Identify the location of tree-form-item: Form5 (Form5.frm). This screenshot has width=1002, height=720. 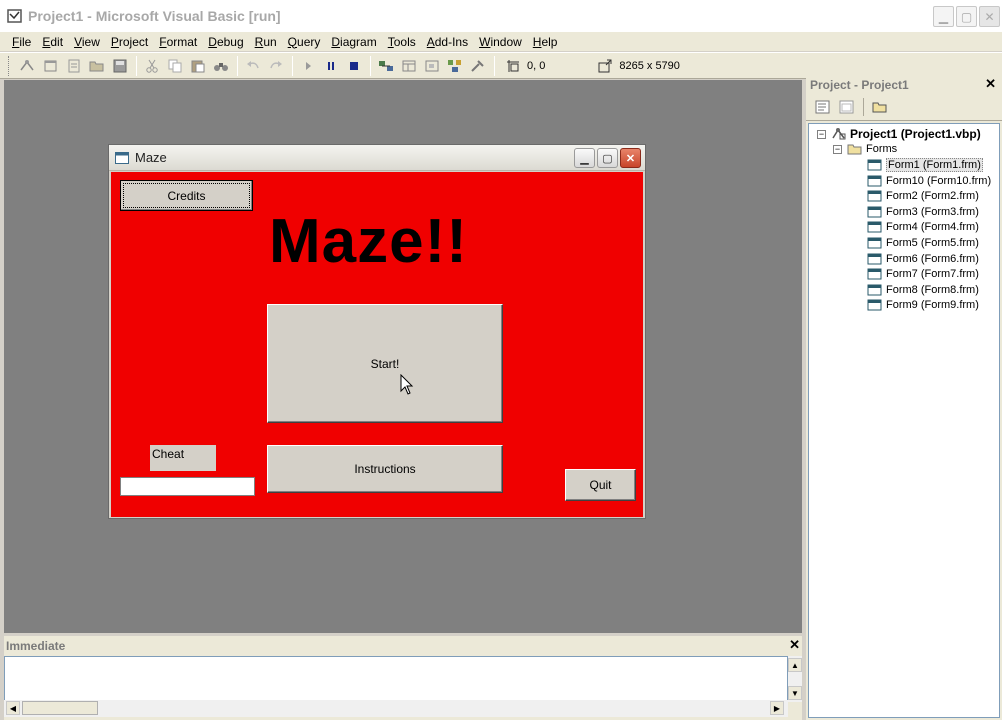
(923, 243).